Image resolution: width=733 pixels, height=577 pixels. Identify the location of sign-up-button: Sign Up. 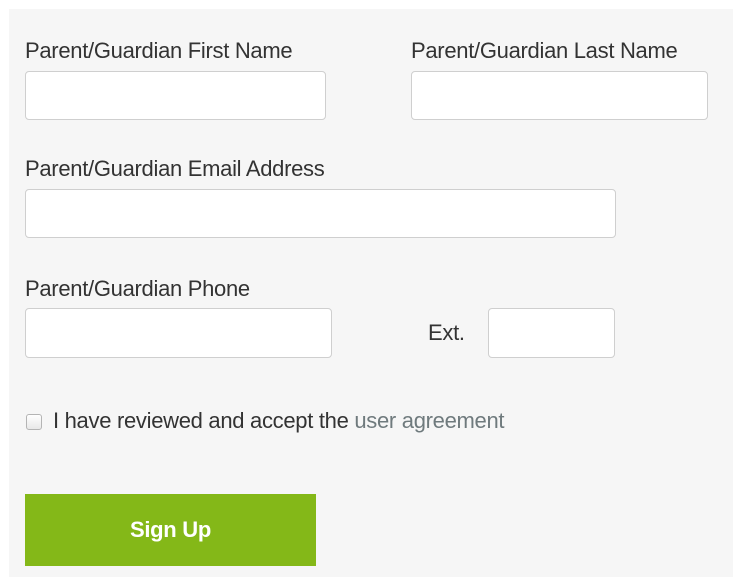
(170, 530).